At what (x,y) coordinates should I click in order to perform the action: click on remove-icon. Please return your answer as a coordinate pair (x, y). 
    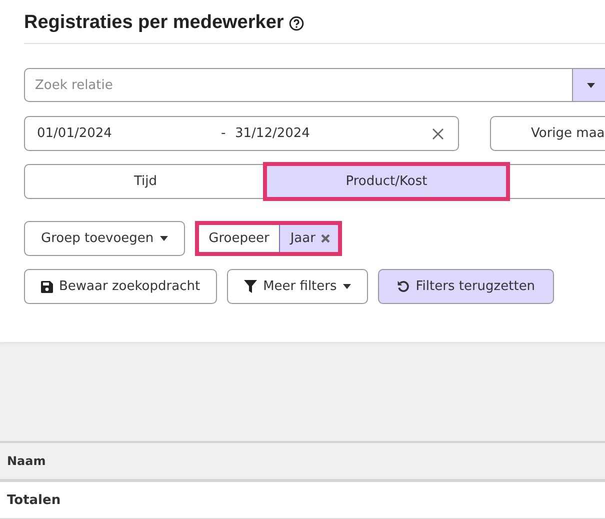
    Looking at the image, I should click on (325, 238).